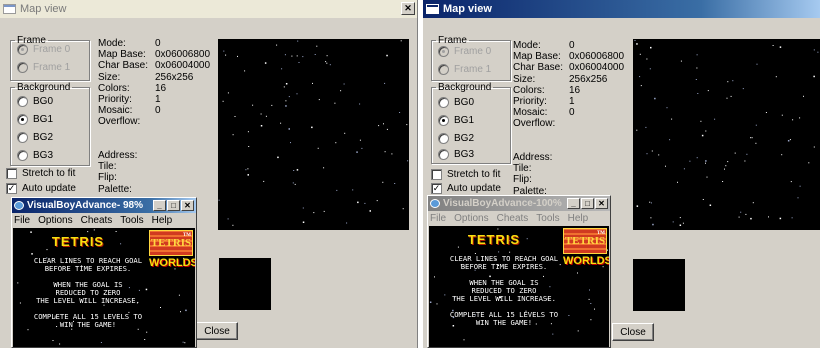 The width and height of the screenshot is (820, 348). What do you see at coordinates (115, 100) in the screenshot?
I see `label-priority: Priority:` at bounding box center [115, 100].